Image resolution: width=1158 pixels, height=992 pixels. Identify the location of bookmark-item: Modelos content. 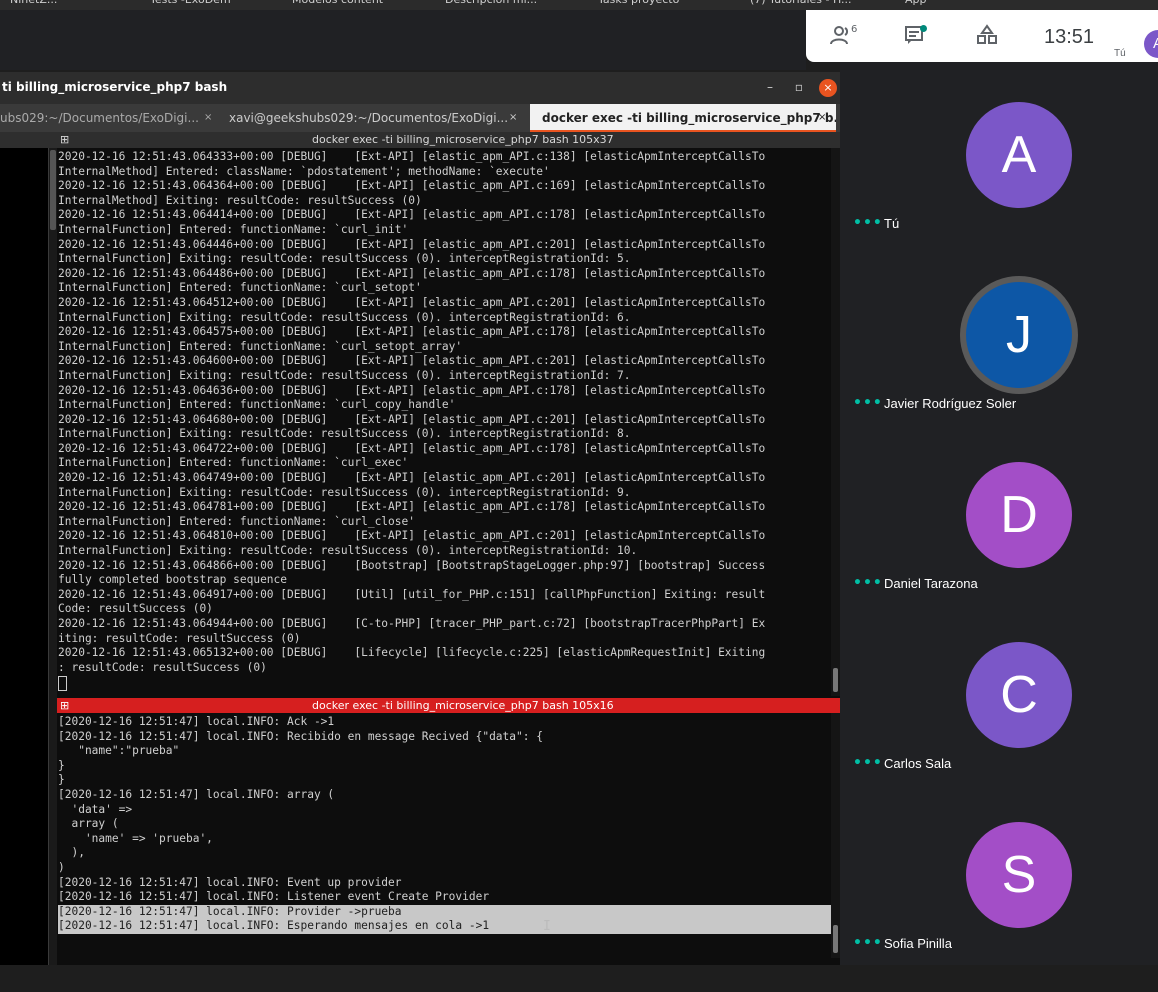
(337, 3).